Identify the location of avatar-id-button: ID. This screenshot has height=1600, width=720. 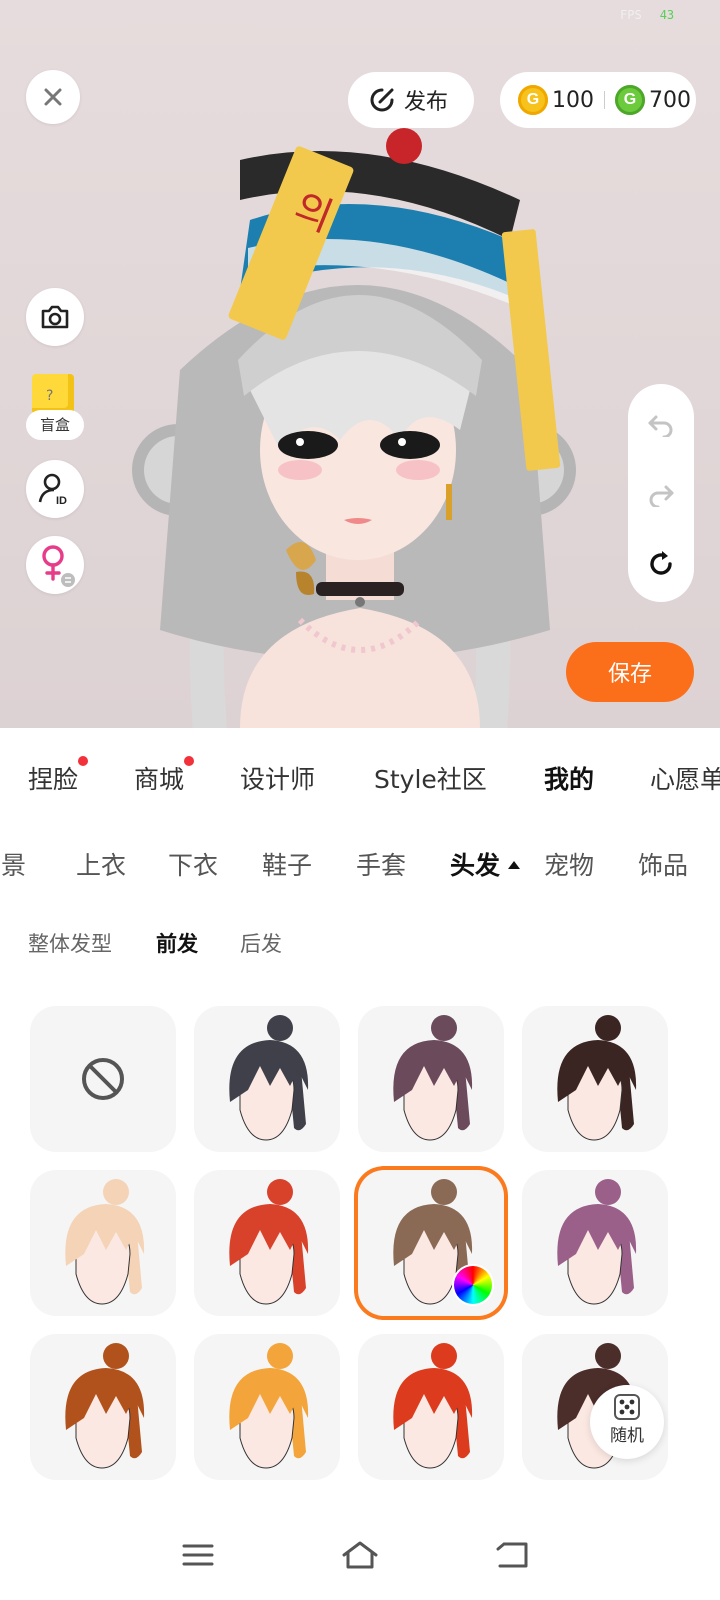
(55, 489).